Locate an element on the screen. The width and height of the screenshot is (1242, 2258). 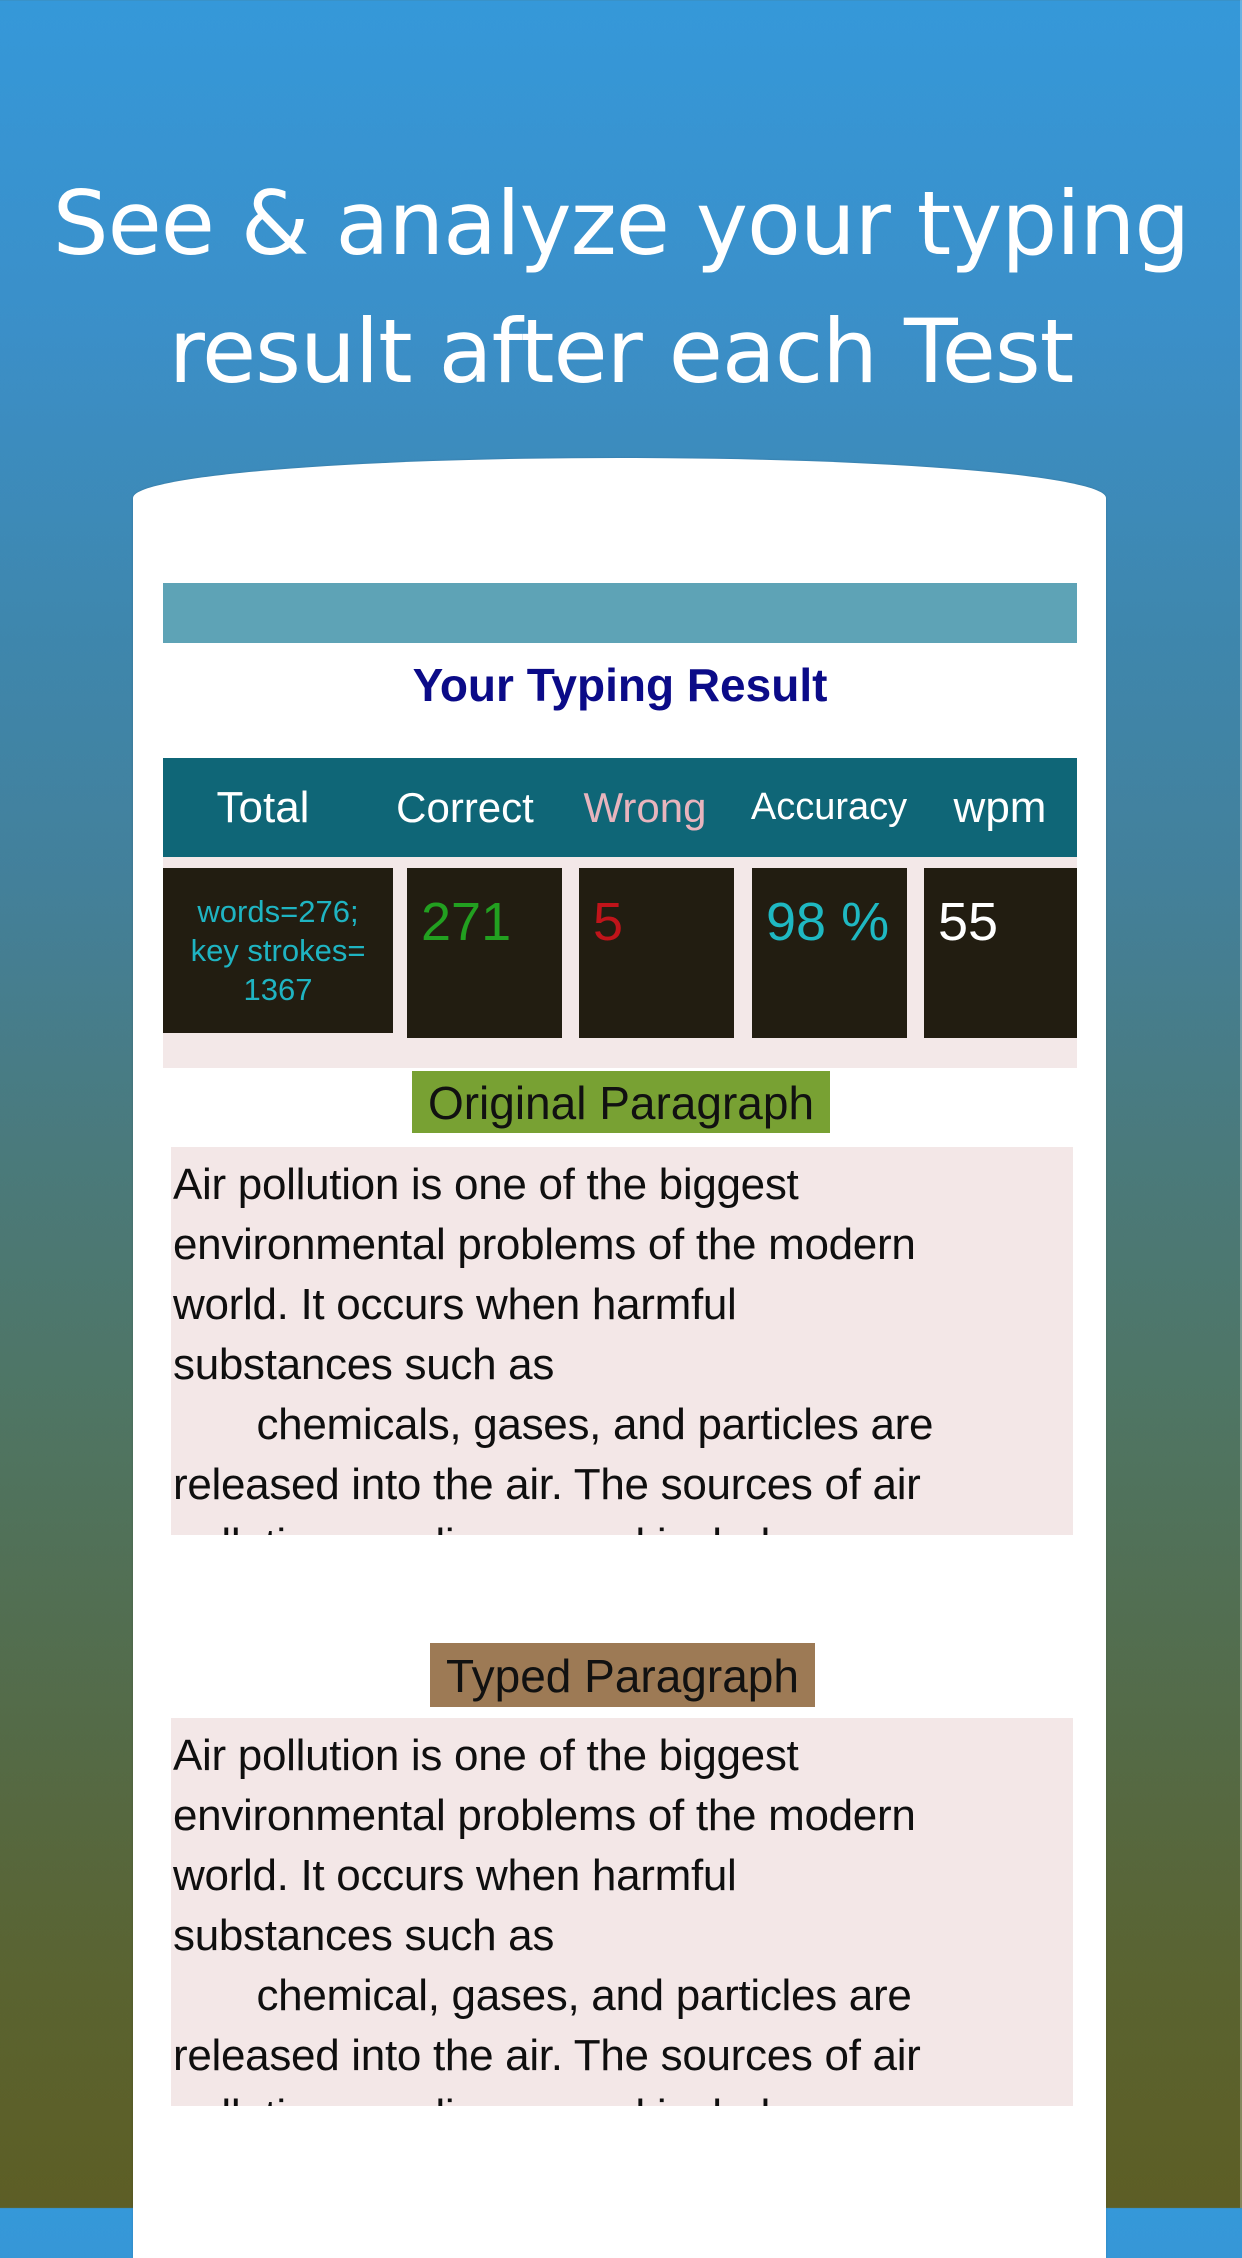
stat-cell-correct: 271 is located at coordinates (484, 953).